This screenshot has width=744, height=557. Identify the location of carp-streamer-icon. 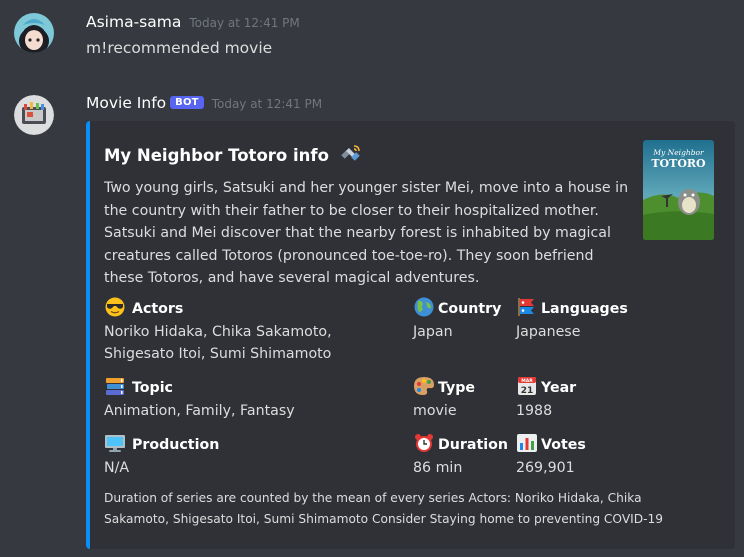
(527, 307).